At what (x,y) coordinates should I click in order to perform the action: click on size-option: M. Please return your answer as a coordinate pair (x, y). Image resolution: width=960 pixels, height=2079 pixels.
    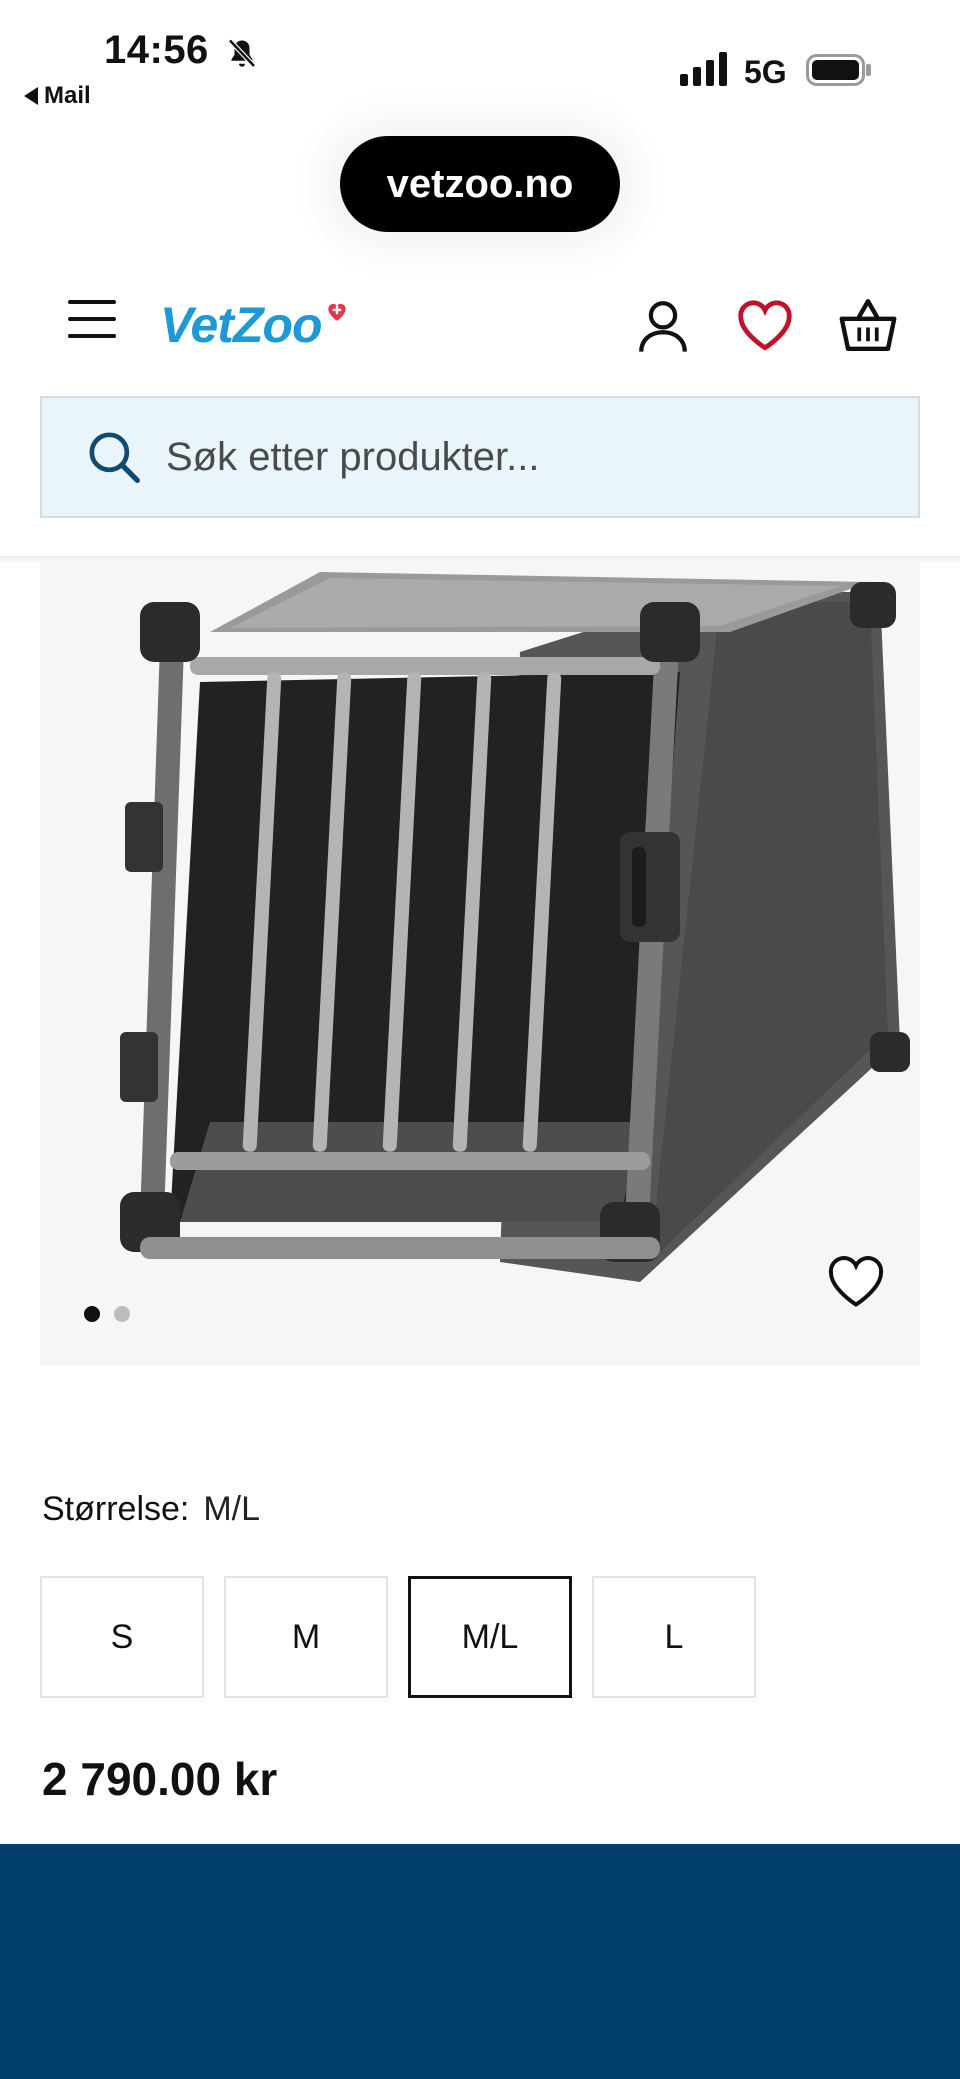
    Looking at the image, I should click on (306, 1637).